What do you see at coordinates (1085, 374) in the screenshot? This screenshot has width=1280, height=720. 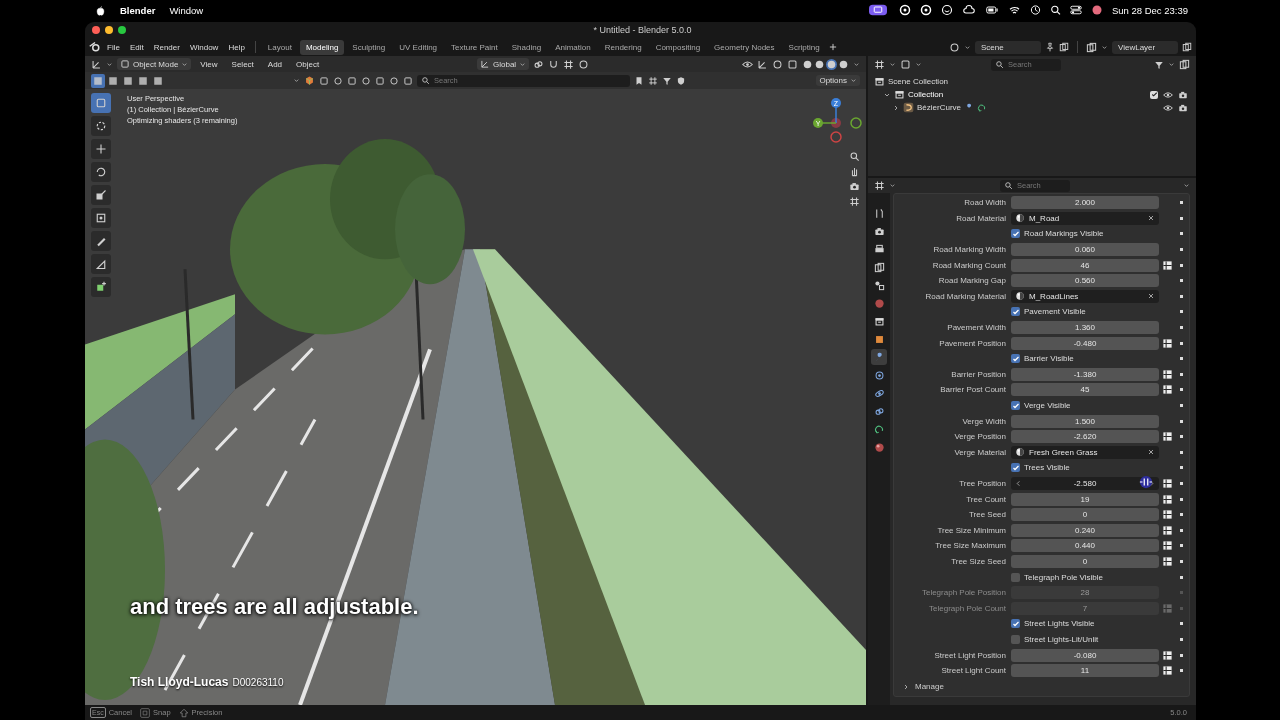 I see `number-field: -1.380` at bounding box center [1085, 374].